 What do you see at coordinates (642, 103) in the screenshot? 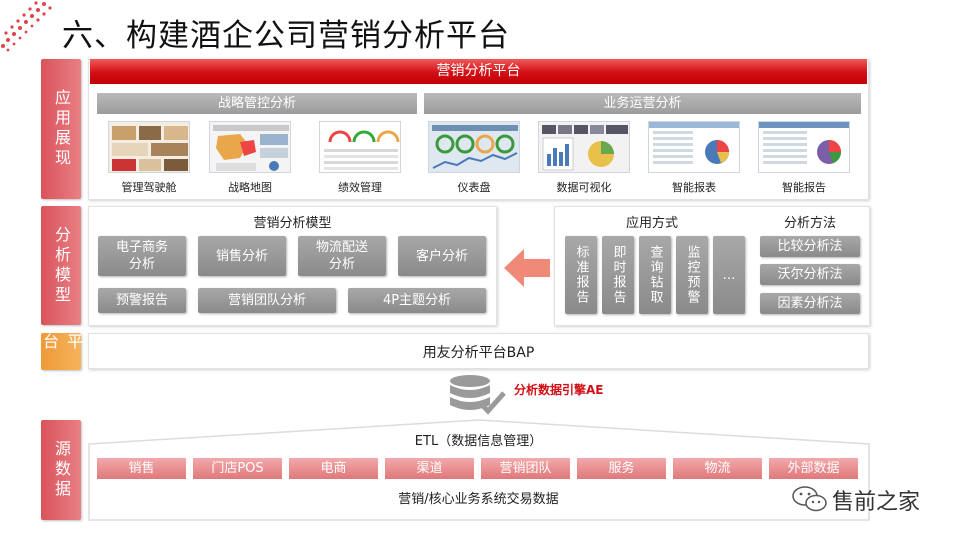
I see `ops-header: 业务运营分析` at bounding box center [642, 103].